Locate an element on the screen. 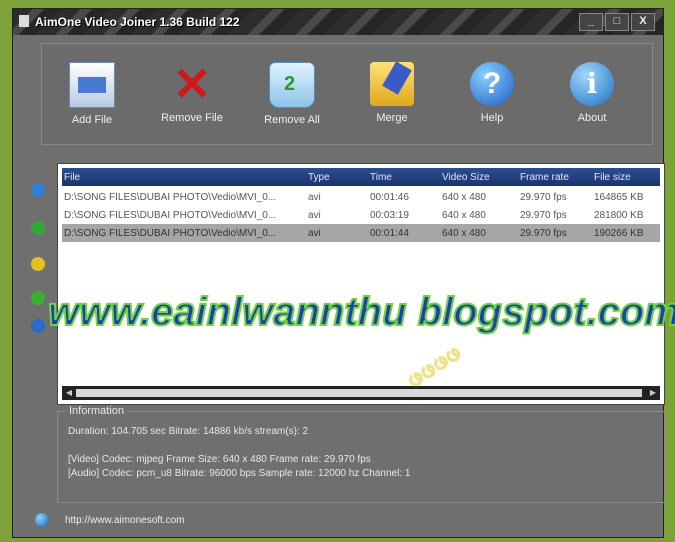 The image size is (675, 542). horizontal-scrollbar: ◀ ▶ is located at coordinates (361, 393).